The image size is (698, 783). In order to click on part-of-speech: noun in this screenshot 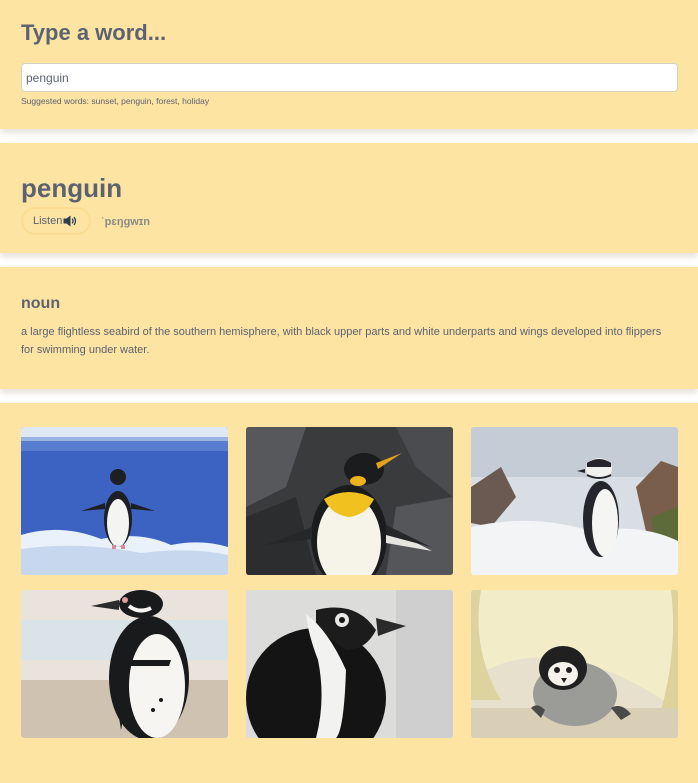, I will do `click(41, 303)`.